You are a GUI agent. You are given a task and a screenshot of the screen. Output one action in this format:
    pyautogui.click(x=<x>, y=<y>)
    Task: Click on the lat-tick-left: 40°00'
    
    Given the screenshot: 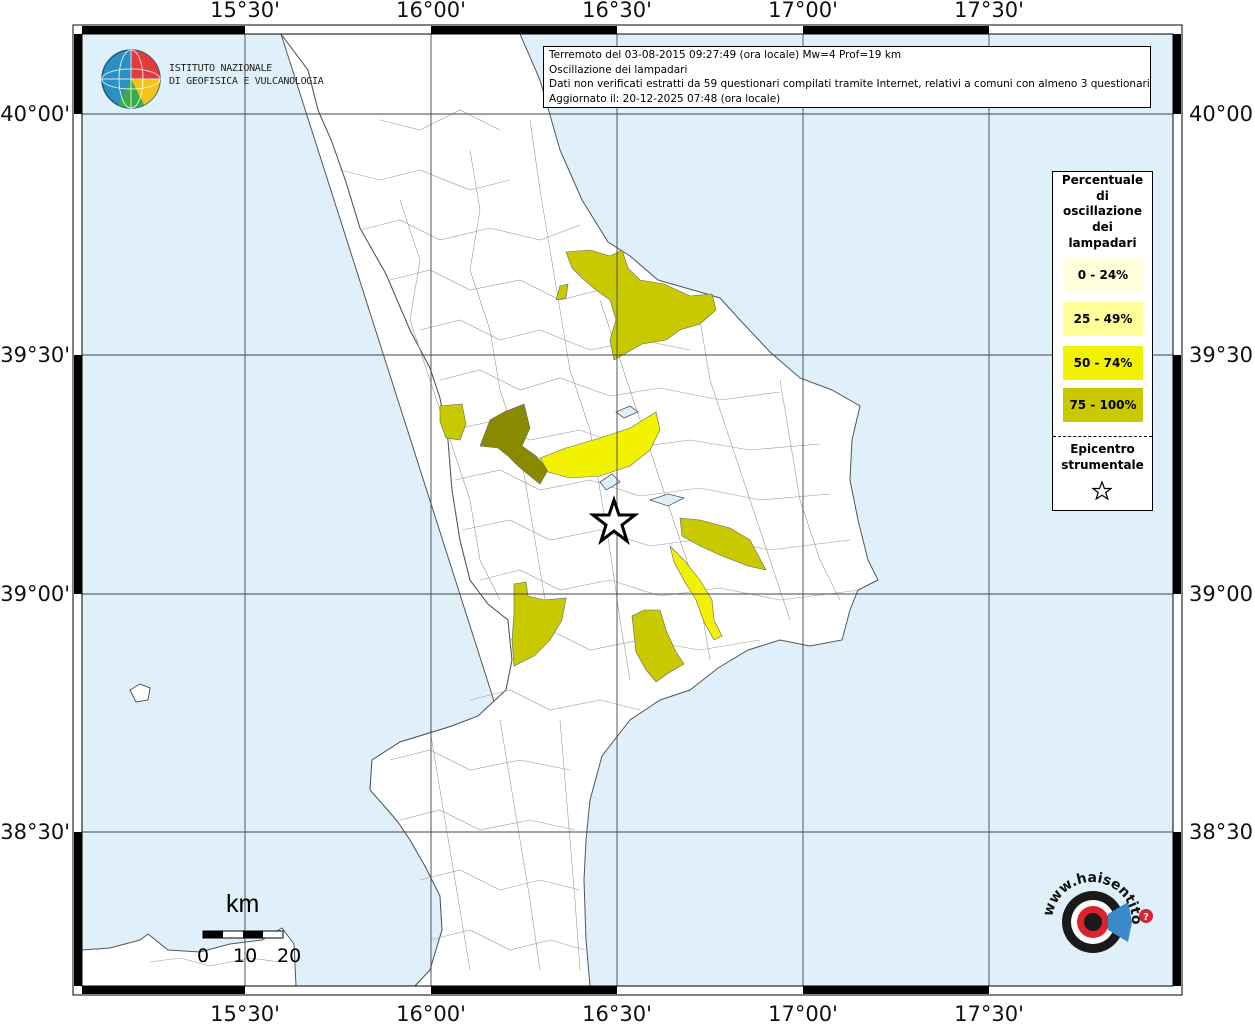 What is the action you would take?
    pyautogui.click(x=35, y=114)
    